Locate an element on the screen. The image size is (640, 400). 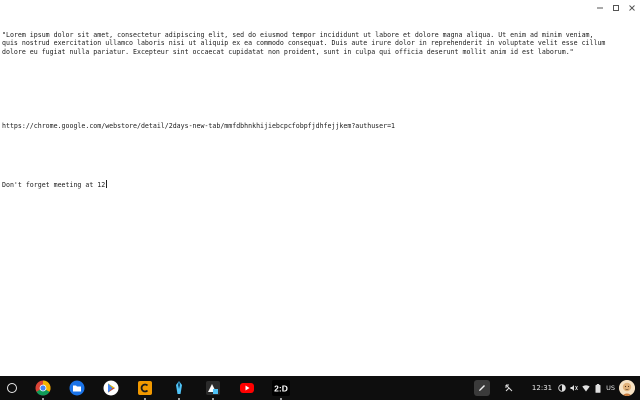
pen-app-icon is located at coordinates (179, 389).